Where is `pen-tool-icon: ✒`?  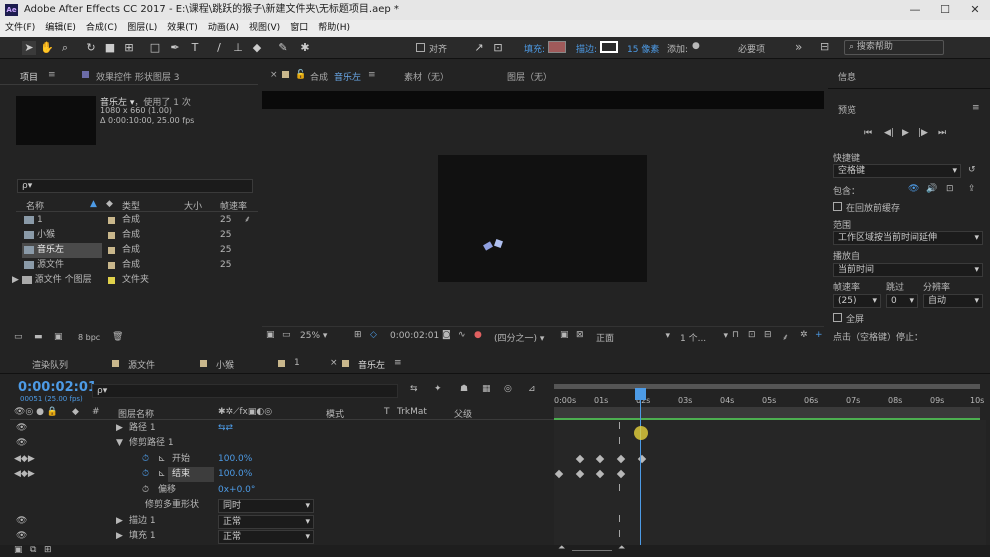
pen-tool-icon: ✒ is located at coordinates (175, 48).